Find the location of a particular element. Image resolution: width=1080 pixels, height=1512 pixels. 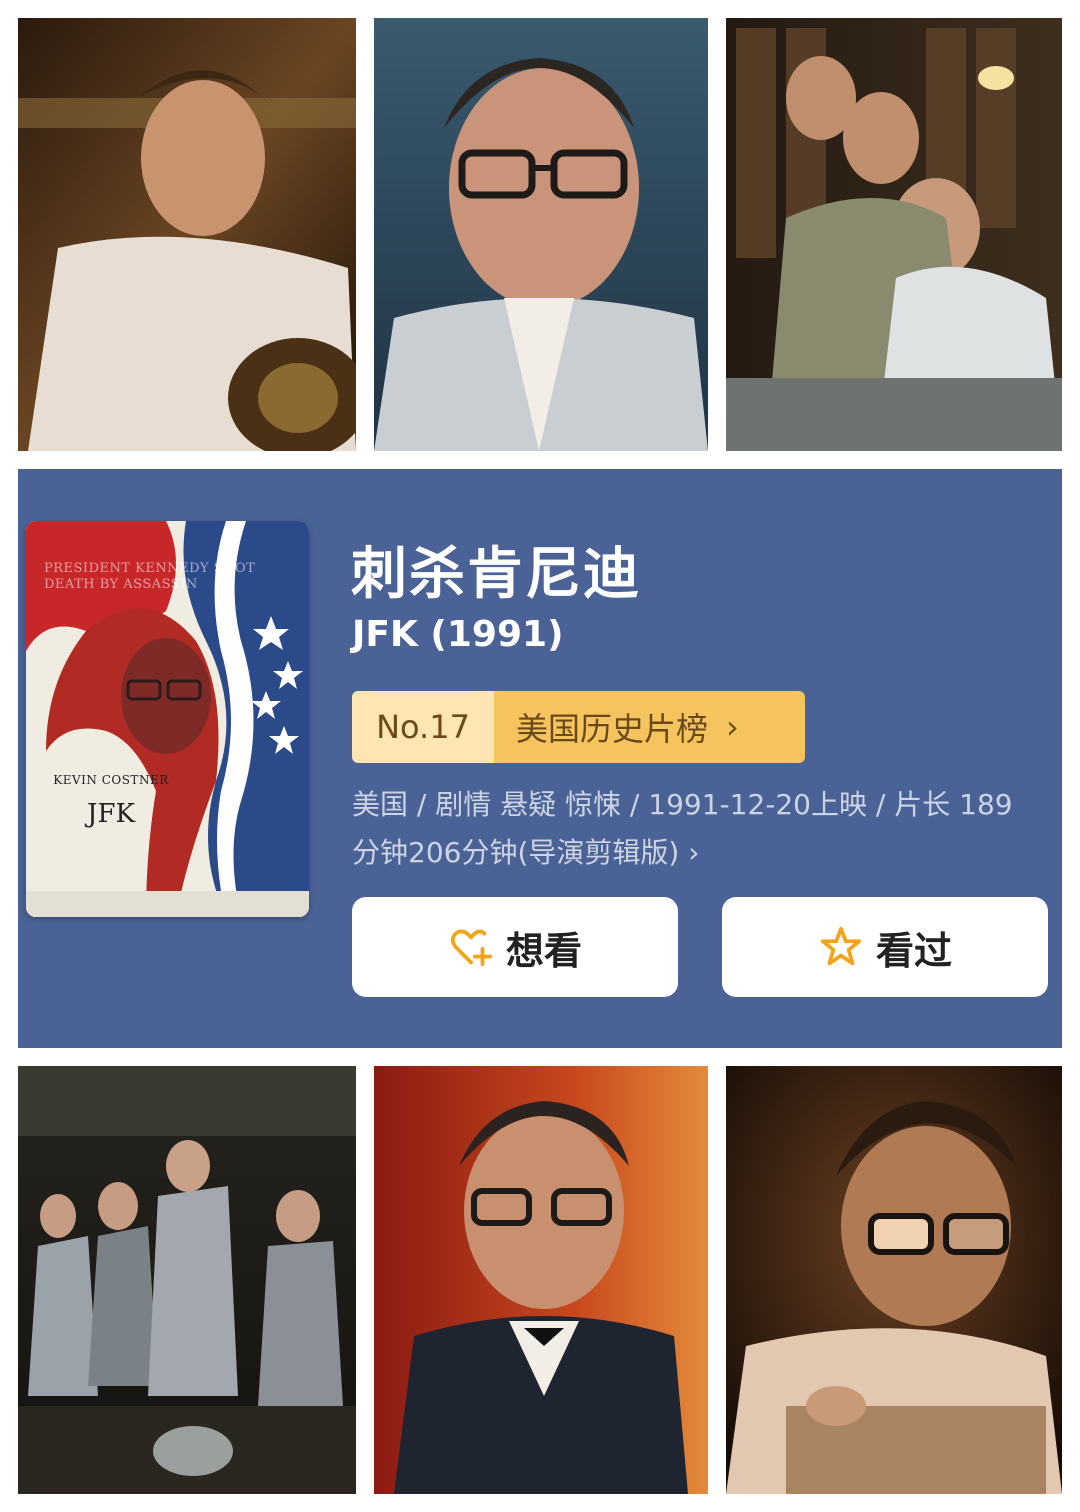

poster-headline: PRESIDENT KENNEDY SHOT DEATH BY ASSASSIN is located at coordinates (150, 576).